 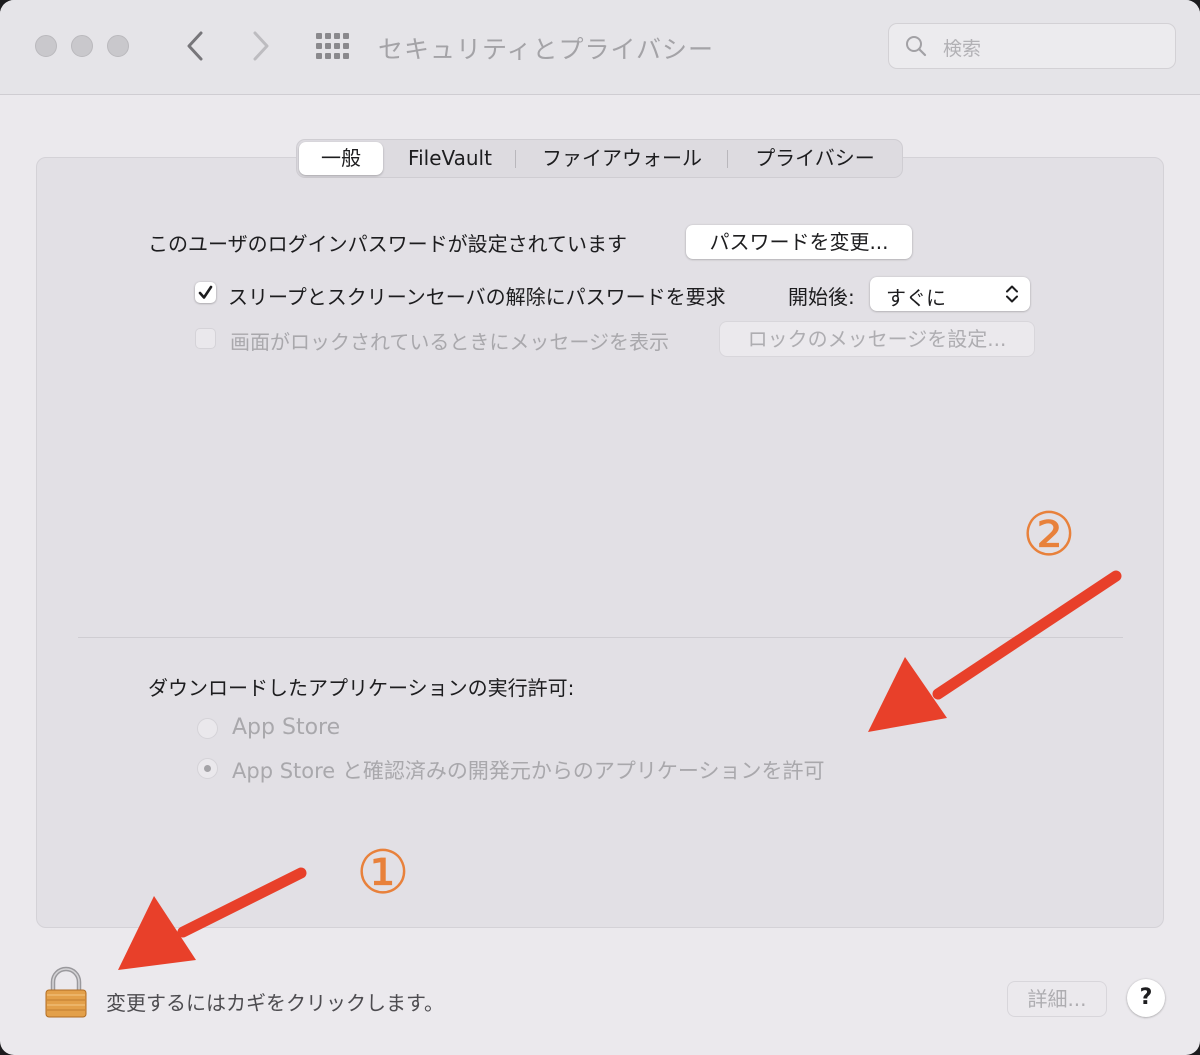 I want to click on lock-instruction-text: 変更するにはカギをクリックします。, so click(x=275, y=1003).